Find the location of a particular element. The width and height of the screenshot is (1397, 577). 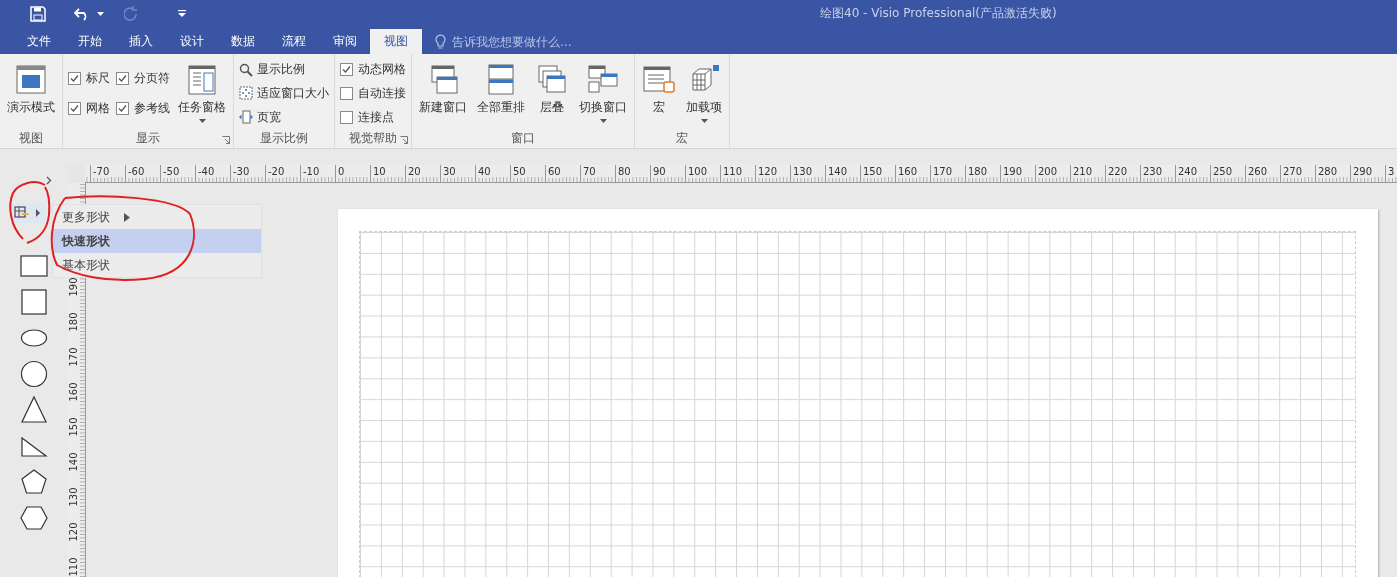

checkbox-label: 标尺 is located at coordinates (98, 79).